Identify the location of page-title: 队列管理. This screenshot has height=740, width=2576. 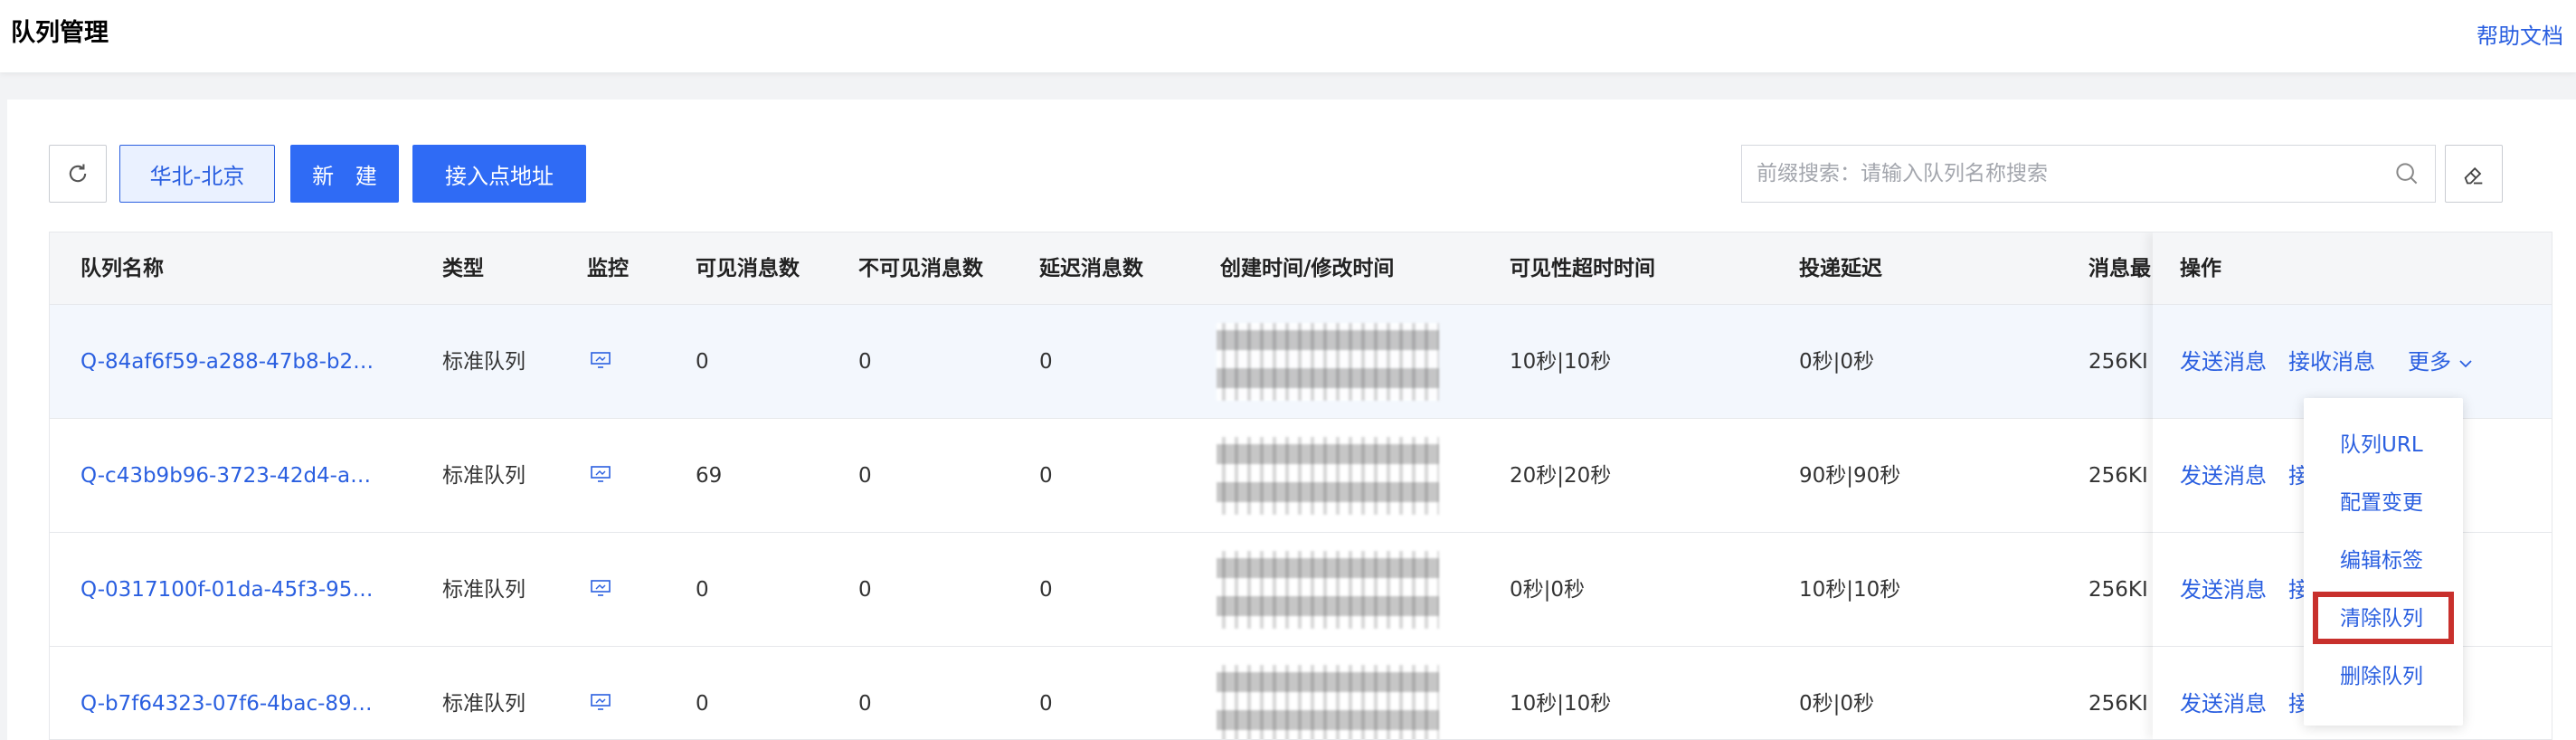
(60, 33).